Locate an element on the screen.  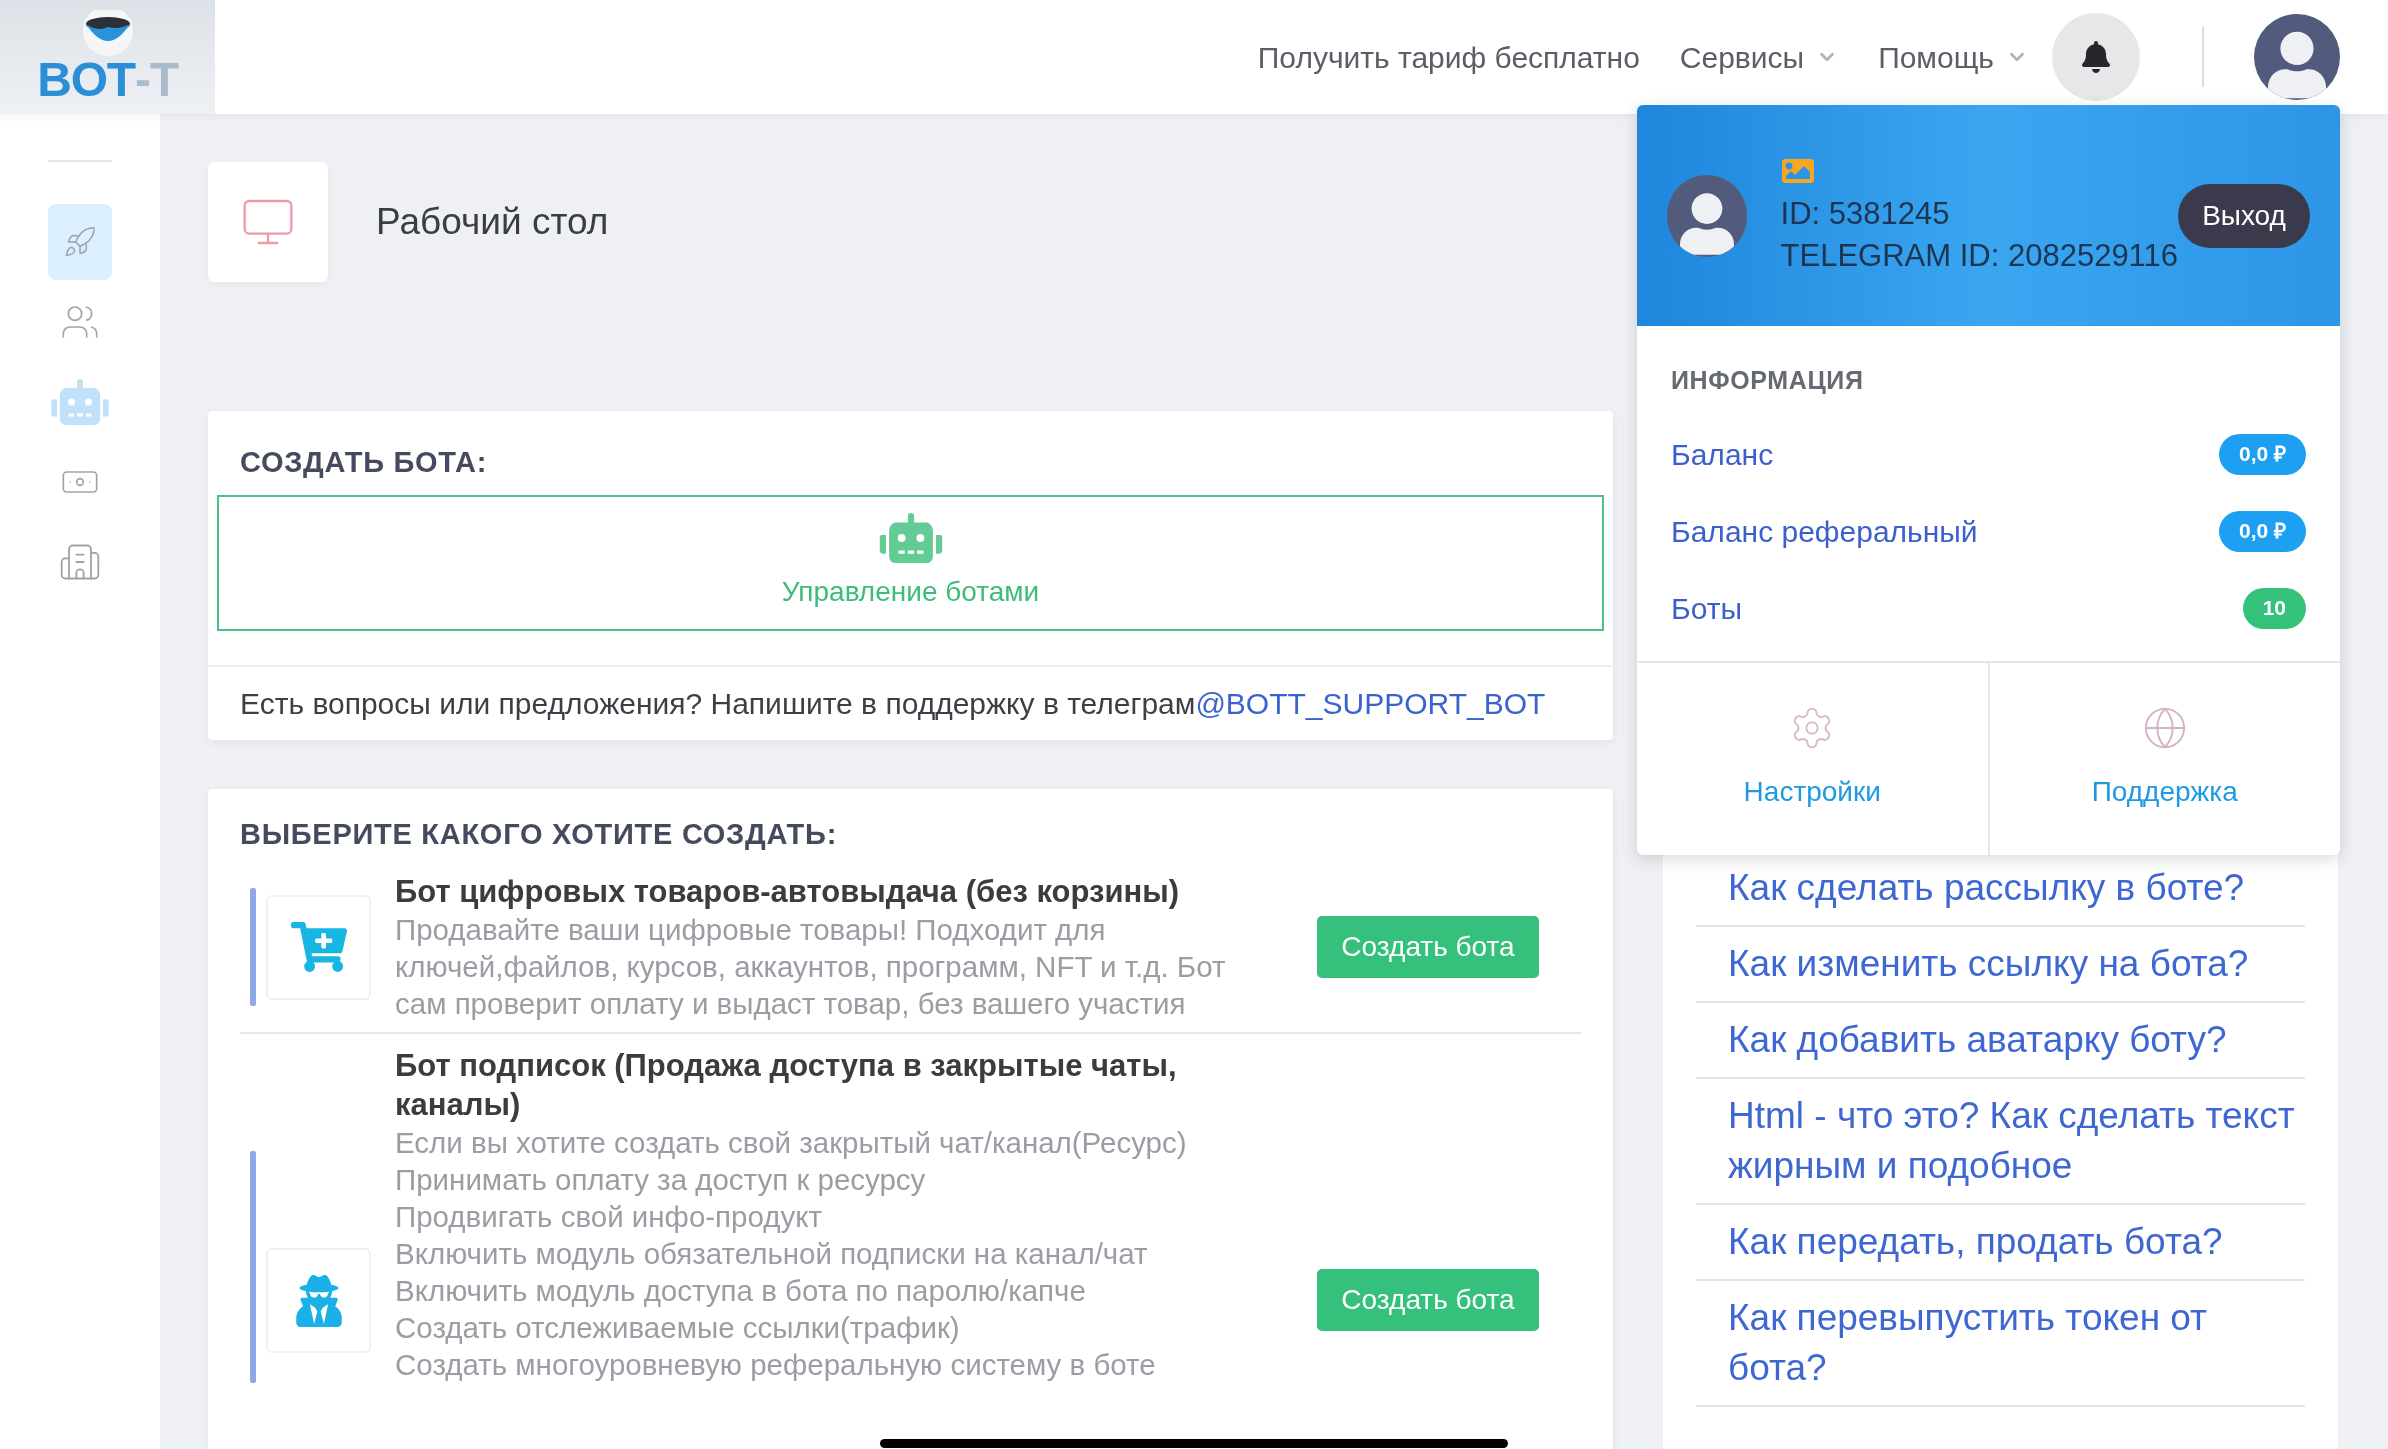
stat-link: Баланс реферальный is located at coordinates (1824, 531).